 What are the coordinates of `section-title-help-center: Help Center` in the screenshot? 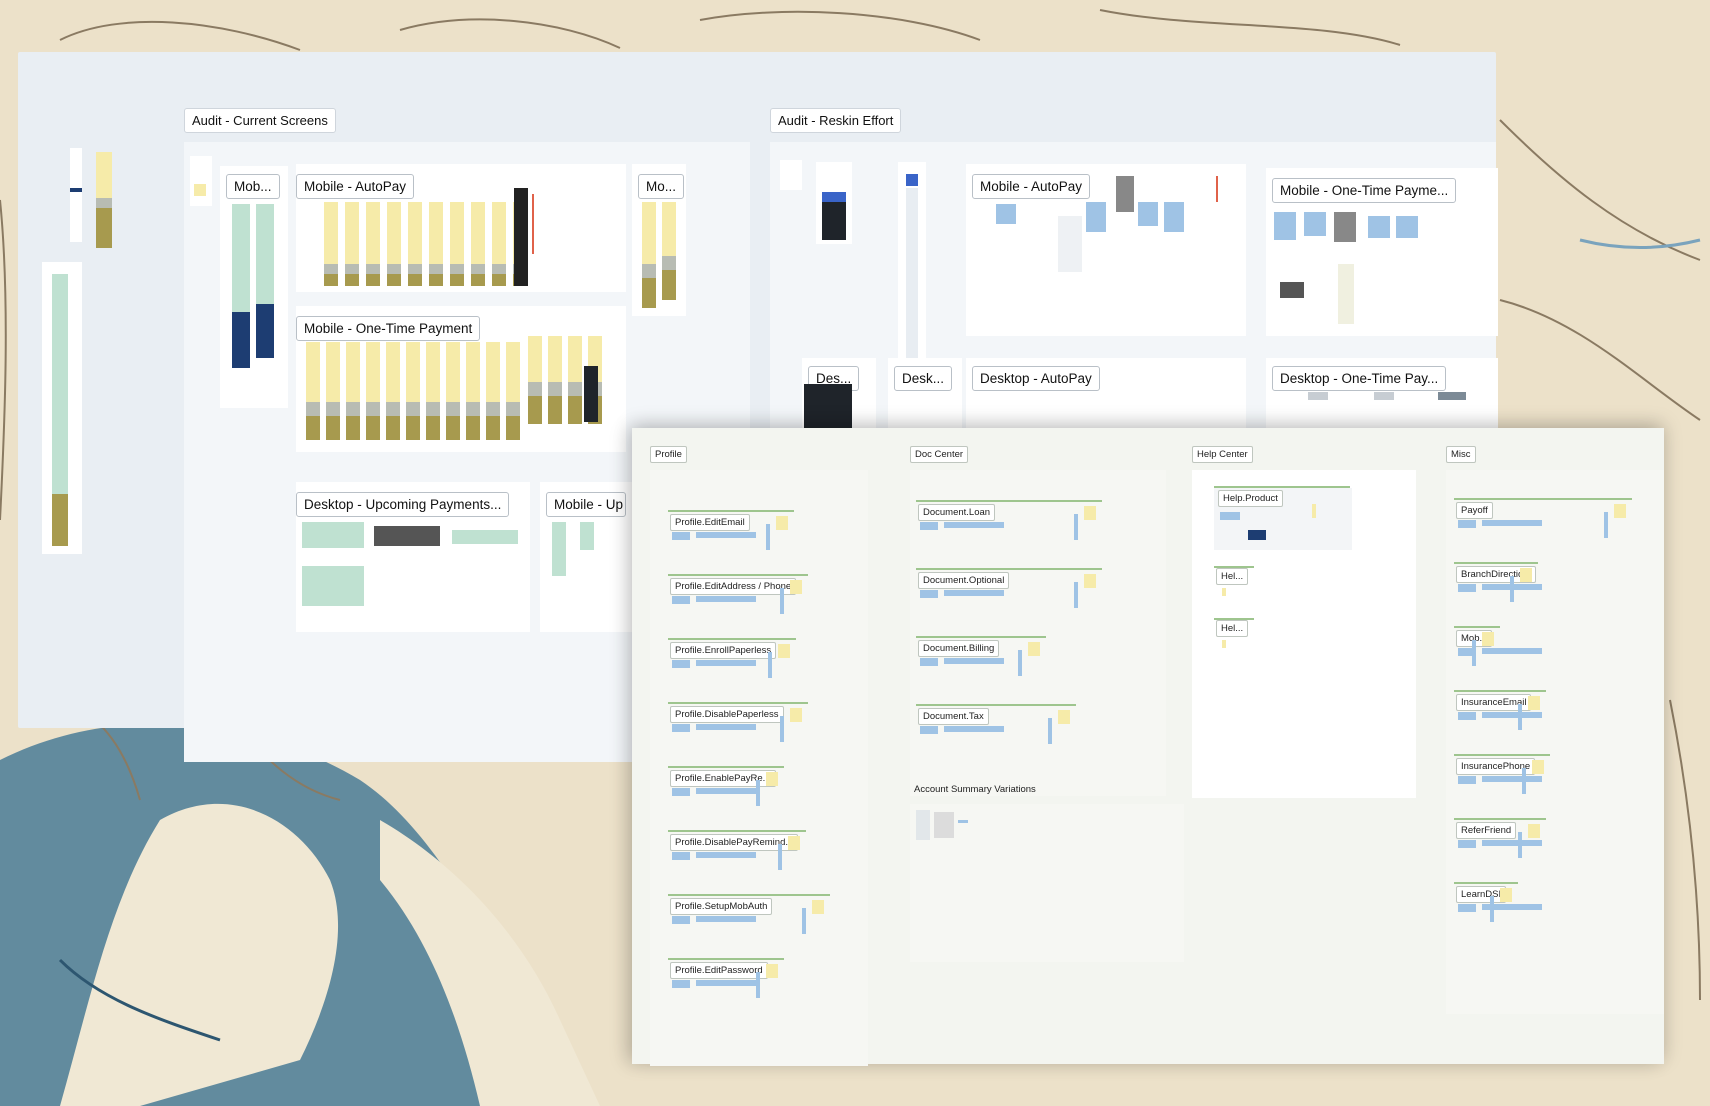 It's located at (1222, 454).